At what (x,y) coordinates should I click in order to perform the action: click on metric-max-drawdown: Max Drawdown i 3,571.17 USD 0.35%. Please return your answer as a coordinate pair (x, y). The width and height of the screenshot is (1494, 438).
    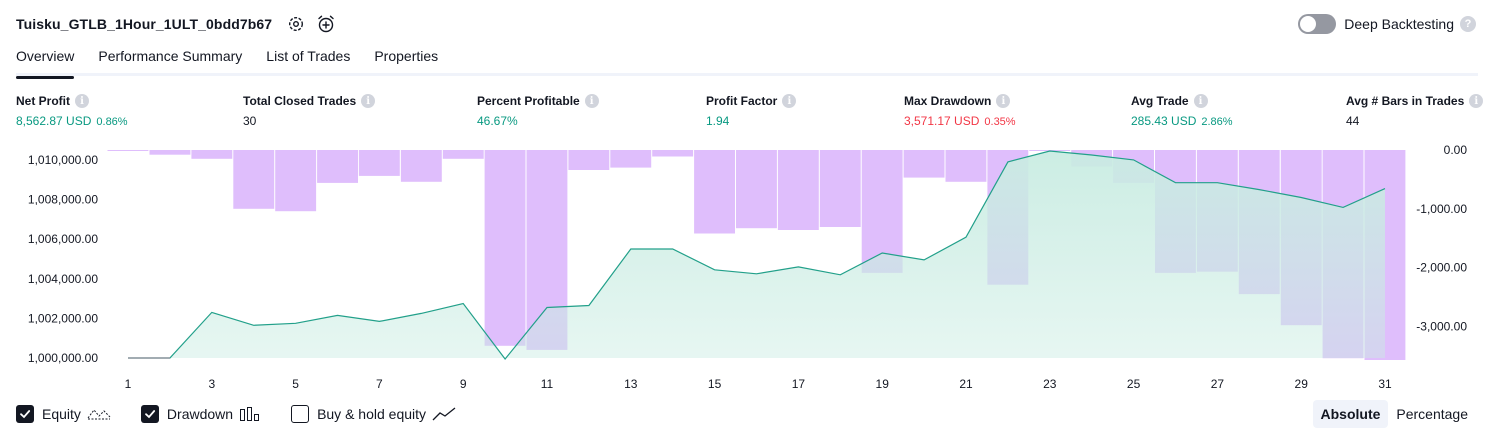
    Looking at the image, I should click on (960, 110).